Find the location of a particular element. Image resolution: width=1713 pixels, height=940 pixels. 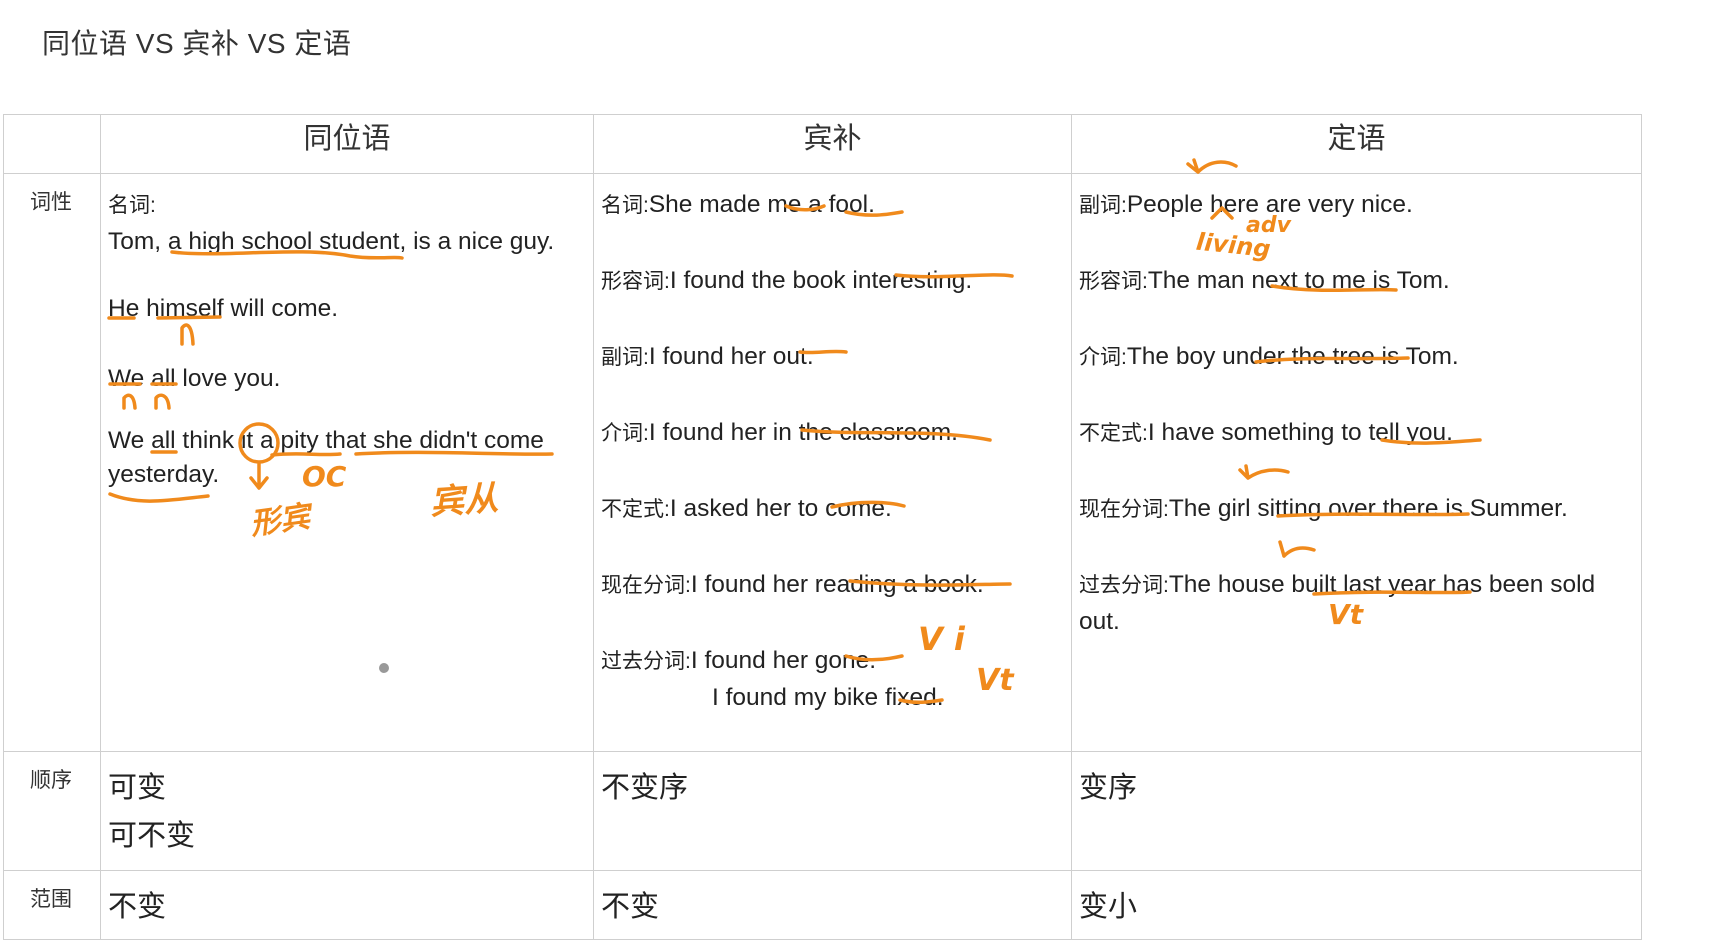

complement-example: 形容词:I found the book interesting. is located at coordinates (787, 280).